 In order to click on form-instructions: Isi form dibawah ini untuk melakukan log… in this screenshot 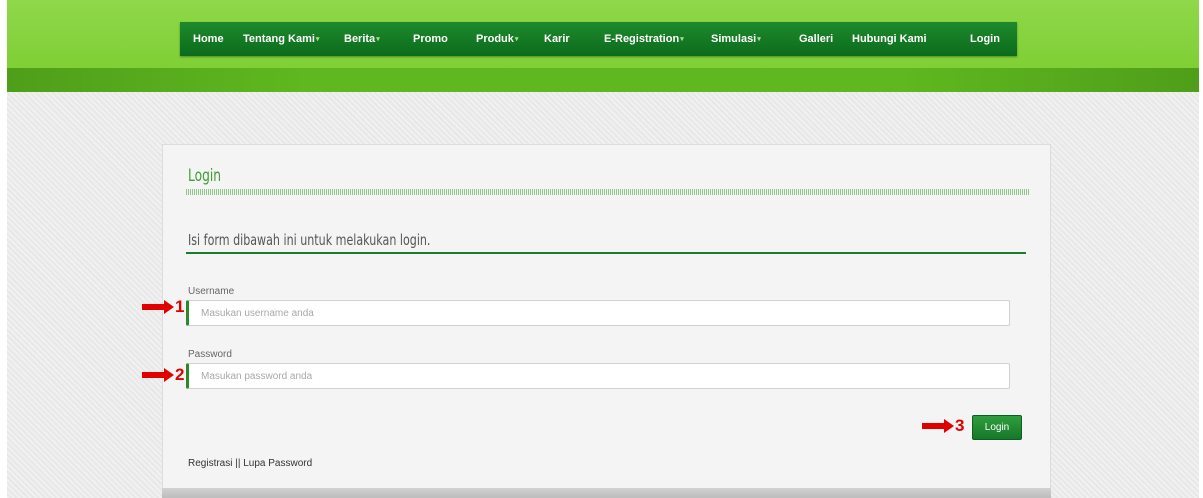, I will do `click(309, 240)`.